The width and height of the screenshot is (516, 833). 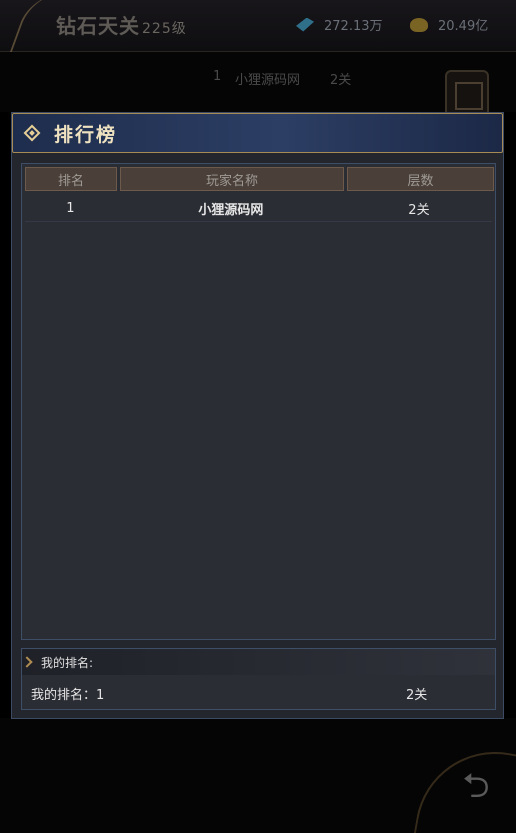 I want to click on panel-title: 排行榜, so click(x=86, y=134).